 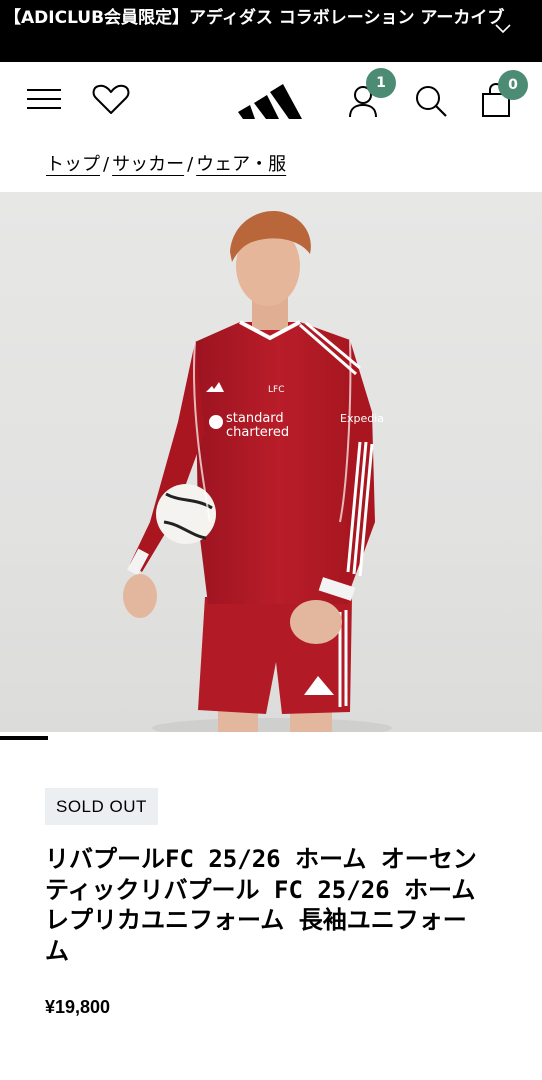 I want to click on hamburger-menu-icon, so click(x=44, y=100).